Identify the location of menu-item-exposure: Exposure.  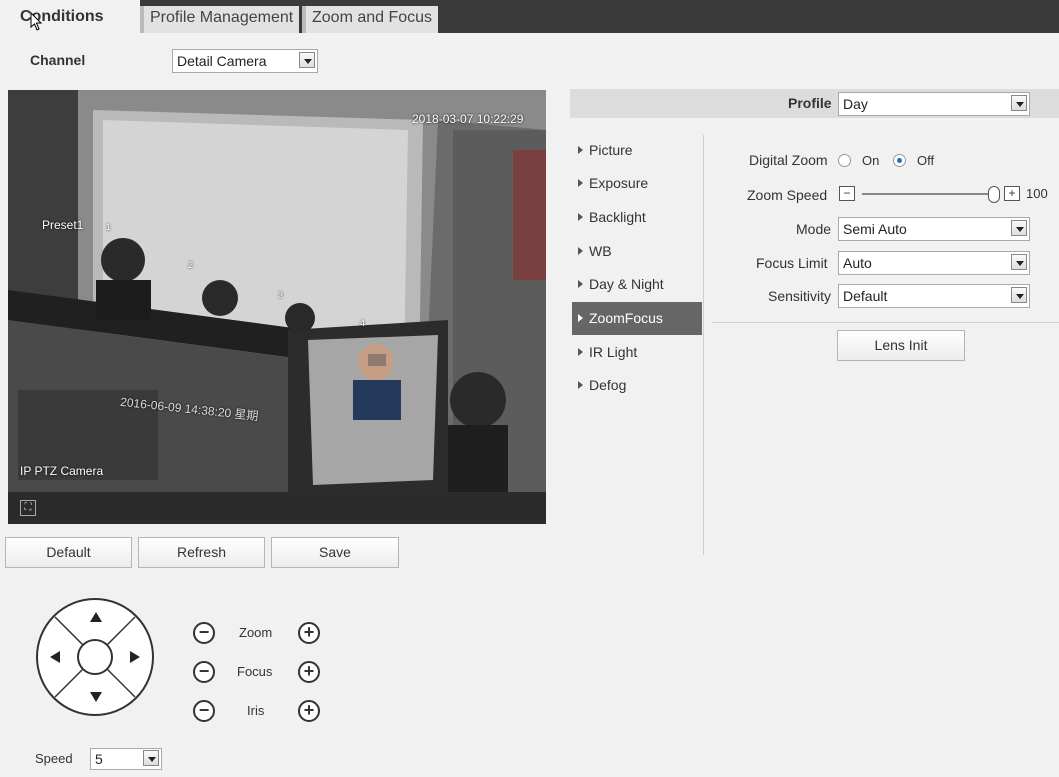
(637, 183).